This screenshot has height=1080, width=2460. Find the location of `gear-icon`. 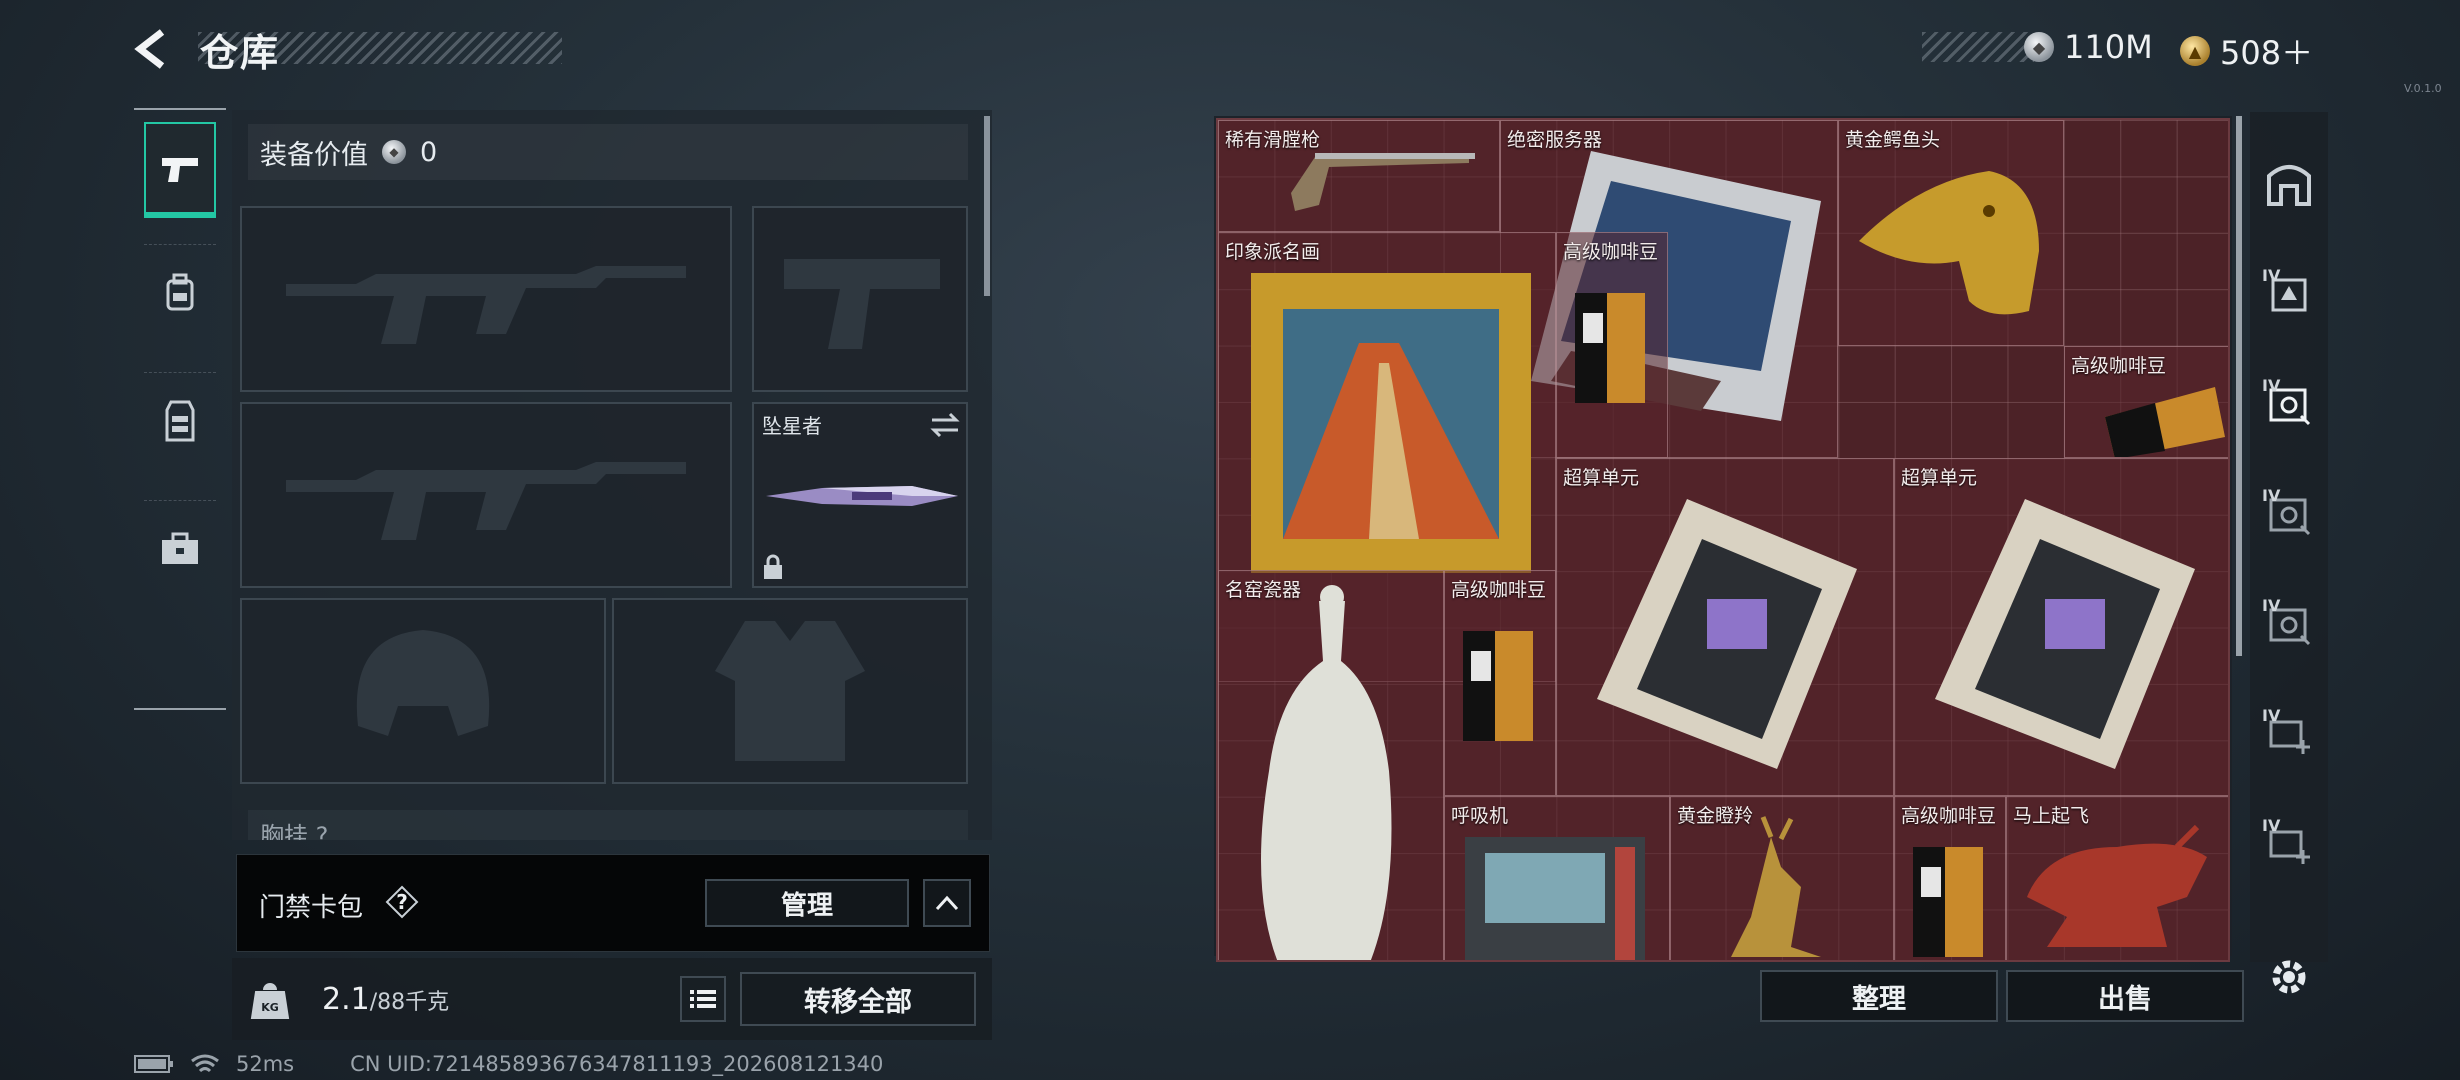

gear-icon is located at coordinates (2289, 977).